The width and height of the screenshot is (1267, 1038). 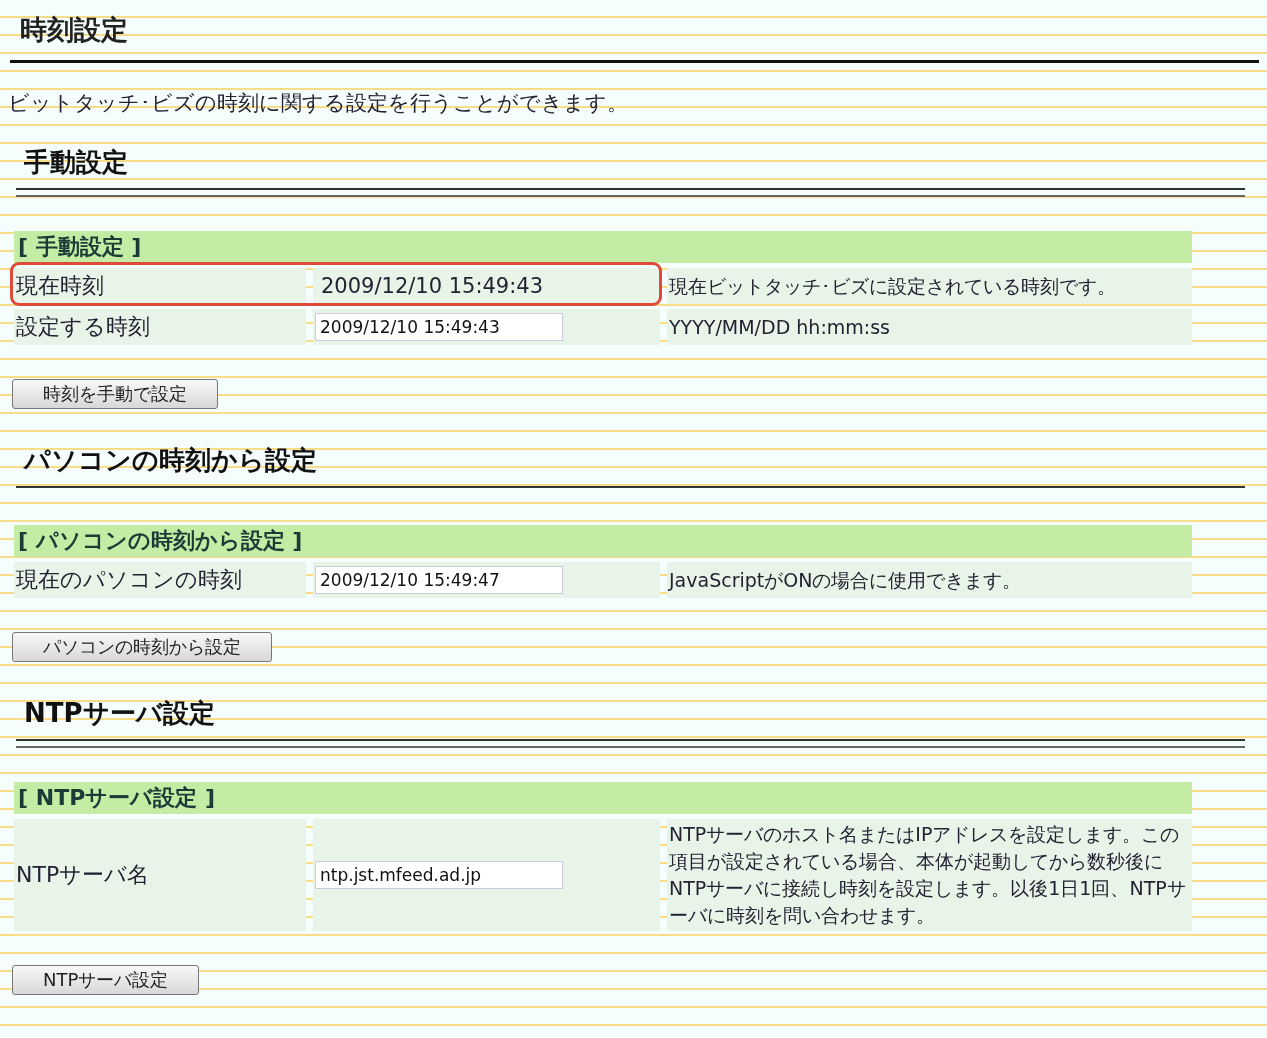 What do you see at coordinates (160, 875) in the screenshot?
I see `label-cell: NTPサーバ名` at bounding box center [160, 875].